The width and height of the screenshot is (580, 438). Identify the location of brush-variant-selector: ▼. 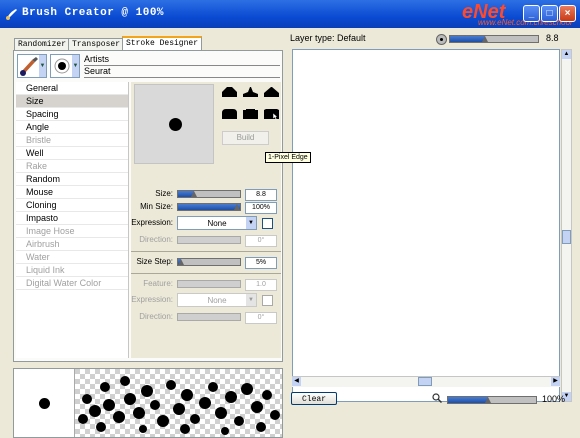
(65, 66).